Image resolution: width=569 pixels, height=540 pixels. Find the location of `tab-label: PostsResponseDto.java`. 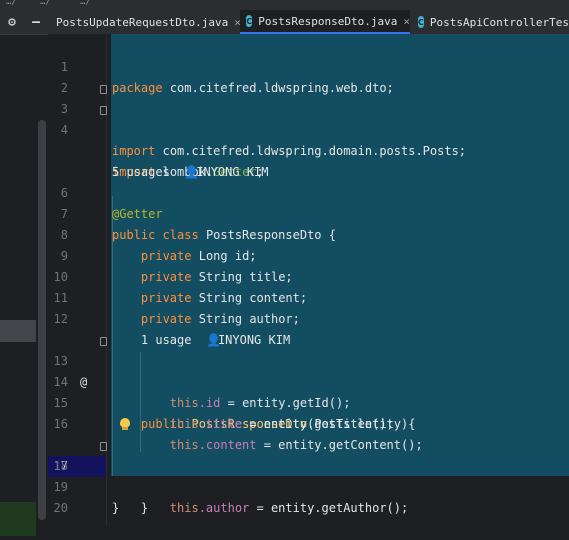

tab-label: PostsResponseDto.java is located at coordinates (328, 21).